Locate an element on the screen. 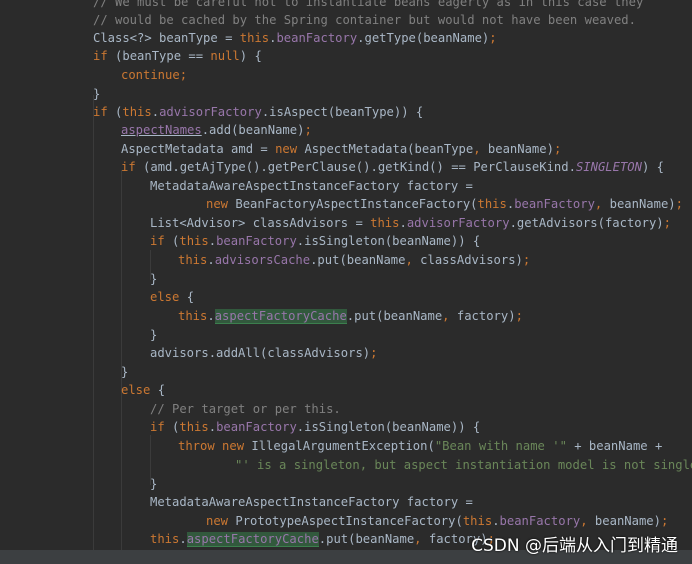 The image size is (692, 564). code-token: List<Advisor> classAdvisors = is located at coordinates (260, 223).